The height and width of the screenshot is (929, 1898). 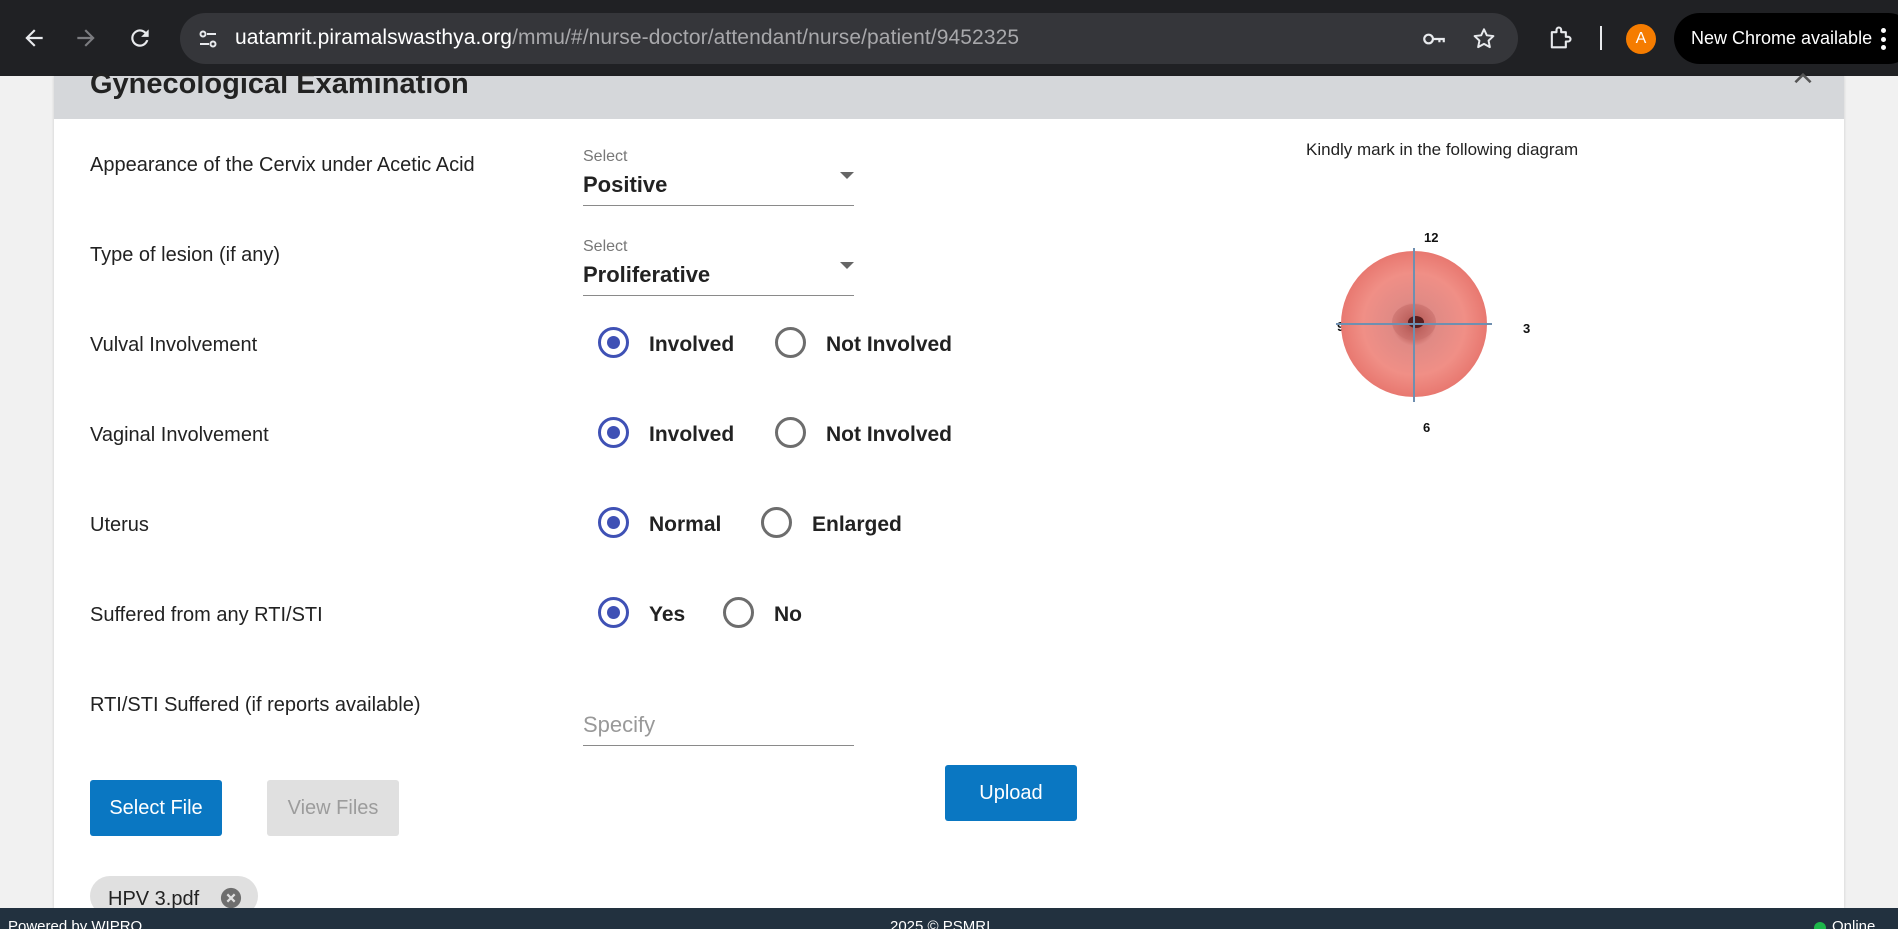 What do you see at coordinates (75, 923) in the screenshot?
I see `footer-powered-by: Powered by WIPRO` at bounding box center [75, 923].